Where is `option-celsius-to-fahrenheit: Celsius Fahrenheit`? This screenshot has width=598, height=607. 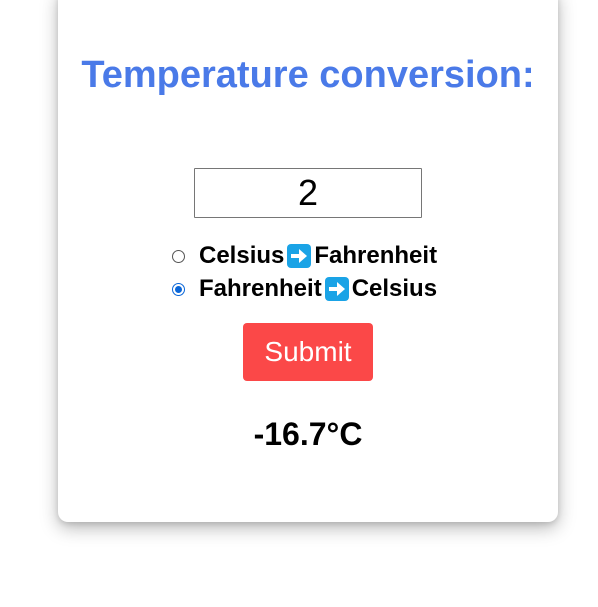
option-celsius-to-fahrenheit: Celsius Fahrenheit is located at coordinates (304, 256).